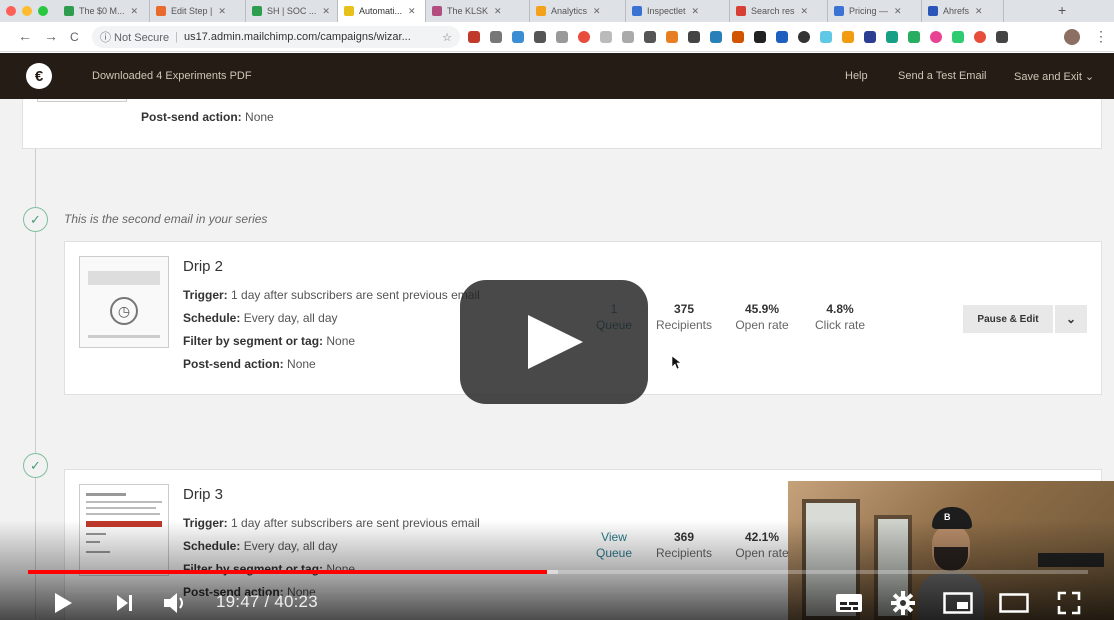 This screenshot has width=1114, height=620. What do you see at coordinates (1054, 76) in the screenshot?
I see `save-and-exit-link: Save and Exit ⌄` at bounding box center [1054, 76].